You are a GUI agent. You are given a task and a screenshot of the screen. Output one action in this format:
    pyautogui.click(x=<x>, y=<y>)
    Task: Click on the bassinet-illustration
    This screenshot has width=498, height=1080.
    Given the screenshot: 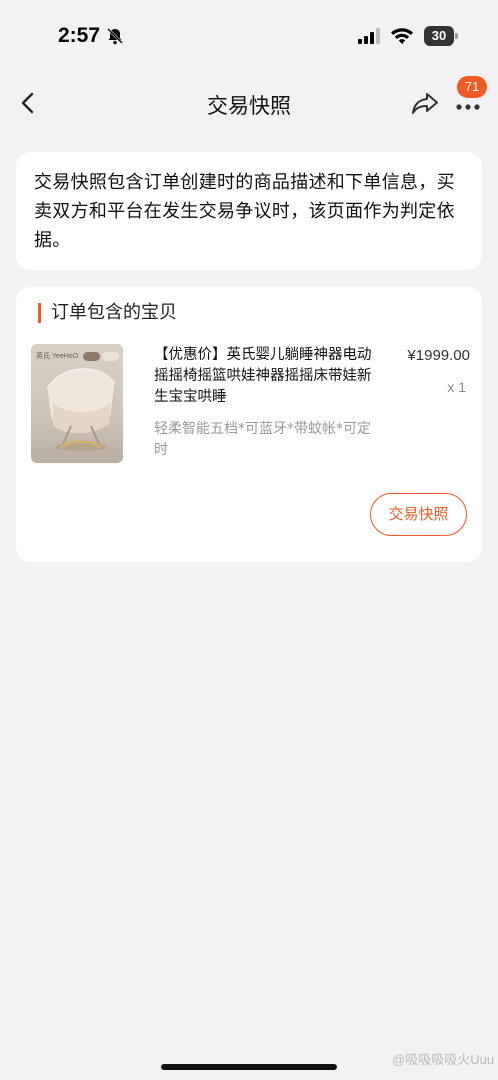 What is the action you would take?
    pyautogui.click(x=81, y=409)
    